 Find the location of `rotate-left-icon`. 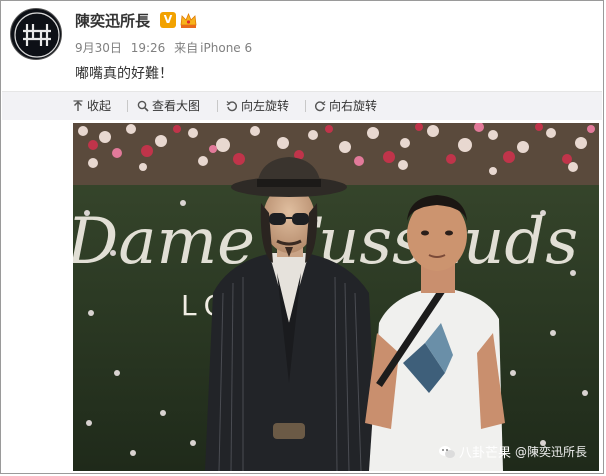

rotate-left-icon is located at coordinates (232, 105).